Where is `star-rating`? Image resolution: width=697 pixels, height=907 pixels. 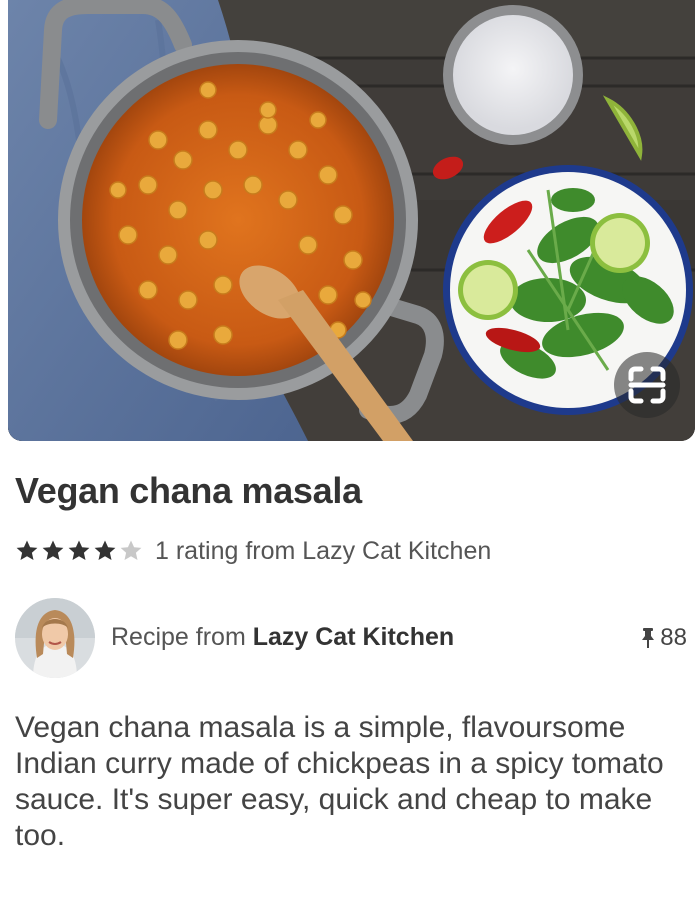
star-rating is located at coordinates (79, 551).